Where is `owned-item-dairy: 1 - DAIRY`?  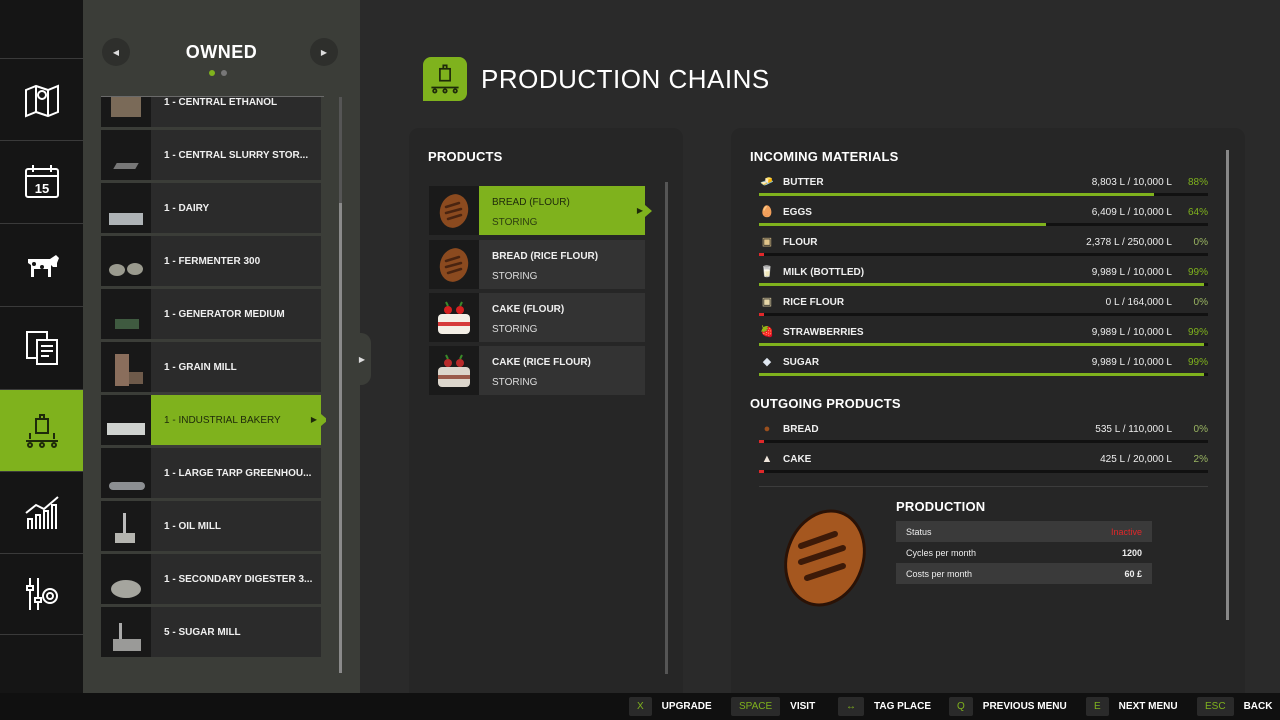 owned-item-dairy: 1 - DAIRY is located at coordinates (211, 208).